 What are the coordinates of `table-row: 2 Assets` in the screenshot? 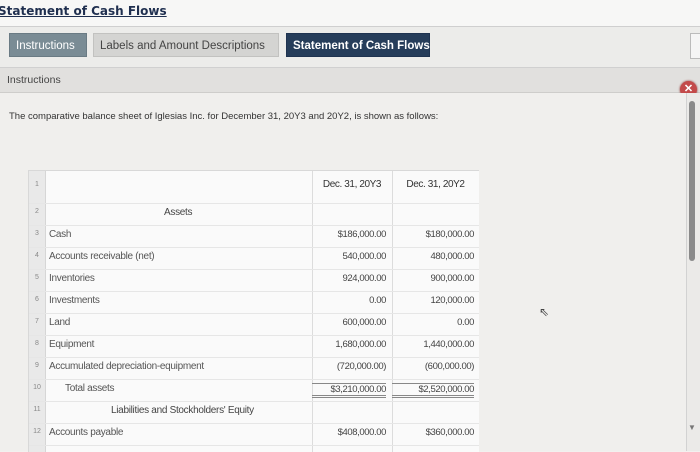 It's located at (254, 214).